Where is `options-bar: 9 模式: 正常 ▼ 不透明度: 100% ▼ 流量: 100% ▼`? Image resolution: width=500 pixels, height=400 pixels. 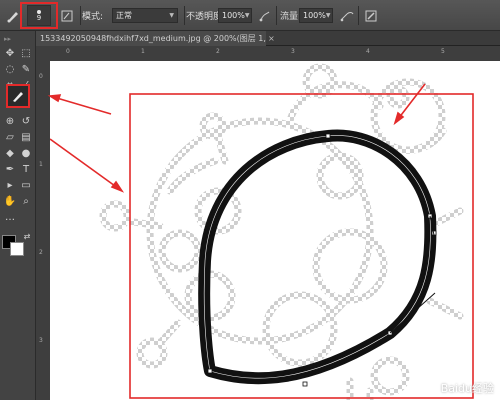 options-bar: 9 模式: 正常 ▼ 不透明度: 100% ▼ 流量: 100% ▼ is located at coordinates (250, 15).